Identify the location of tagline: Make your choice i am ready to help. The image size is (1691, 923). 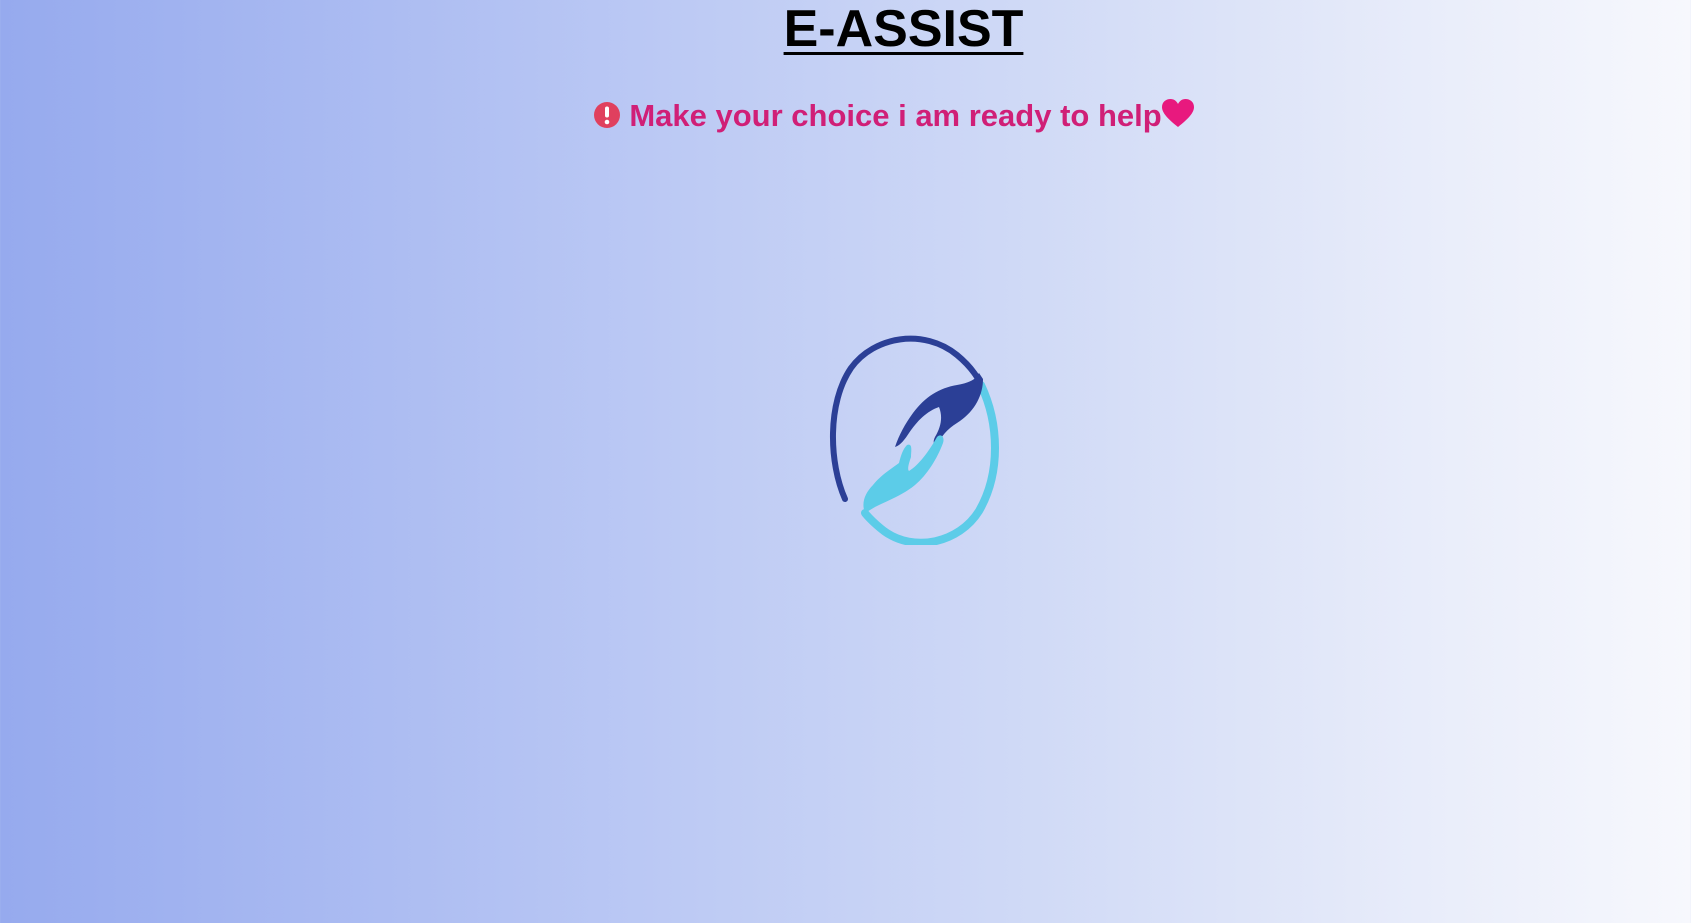
(845, 117).